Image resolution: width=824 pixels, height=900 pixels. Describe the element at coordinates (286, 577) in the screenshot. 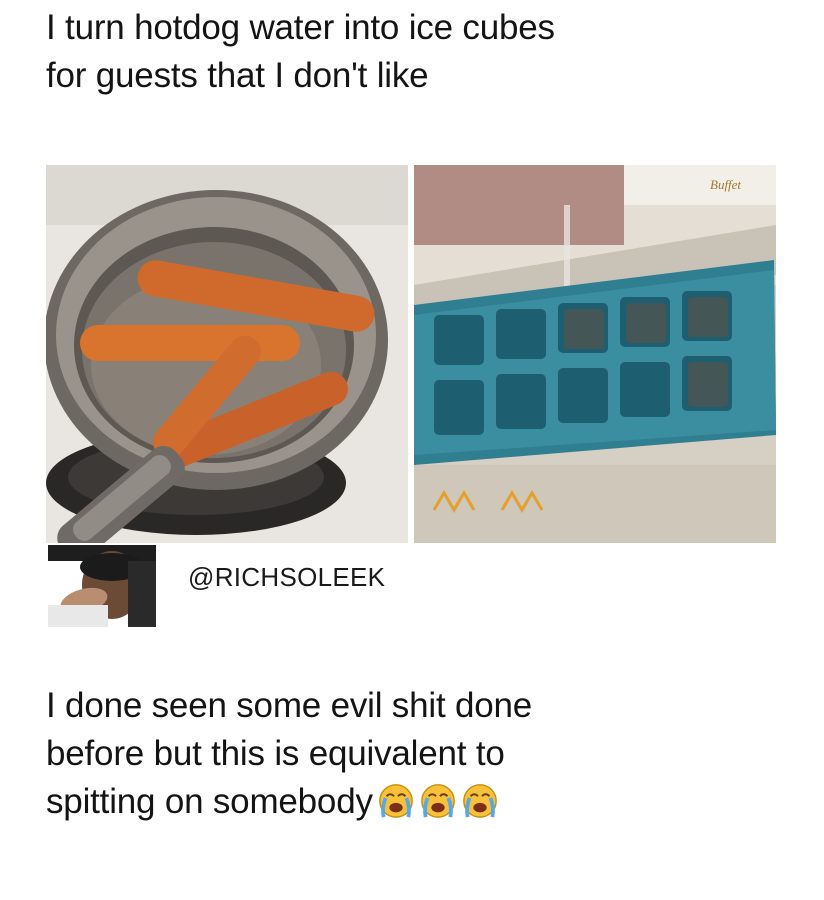

I see `reply-username: @RICHSOLEEK` at that location.